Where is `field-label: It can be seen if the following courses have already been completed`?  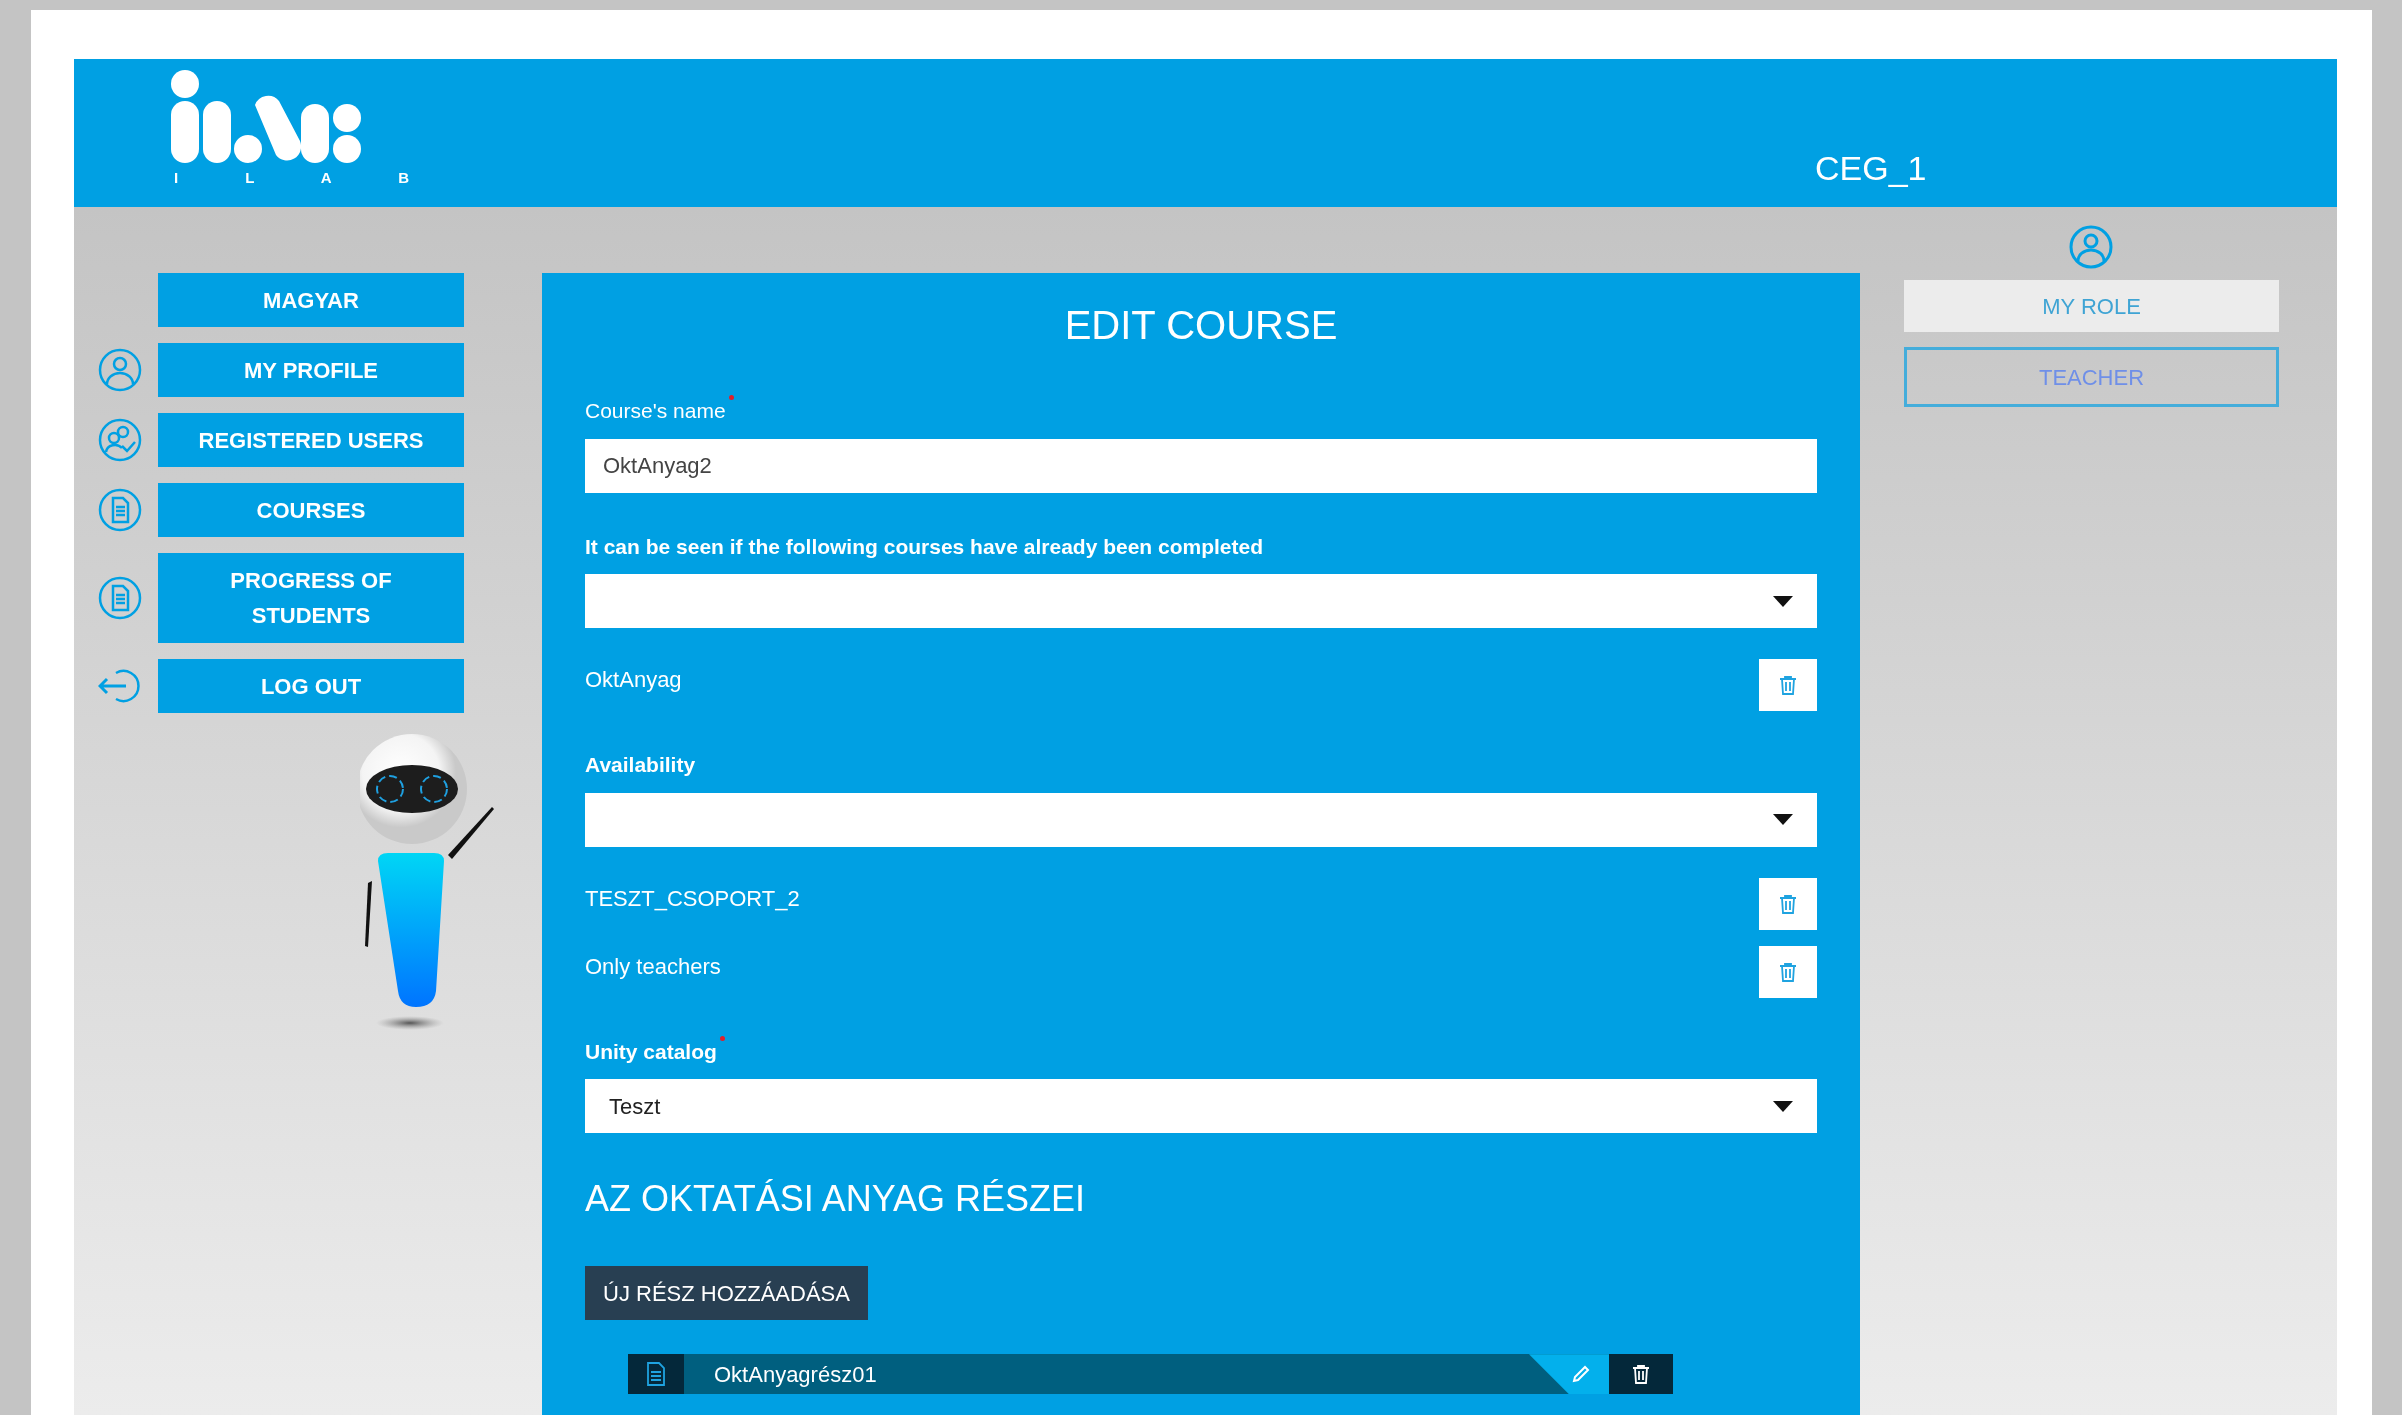
field-label: It can be seen if the following courses have already been completed is located at coordinates (924, 546).